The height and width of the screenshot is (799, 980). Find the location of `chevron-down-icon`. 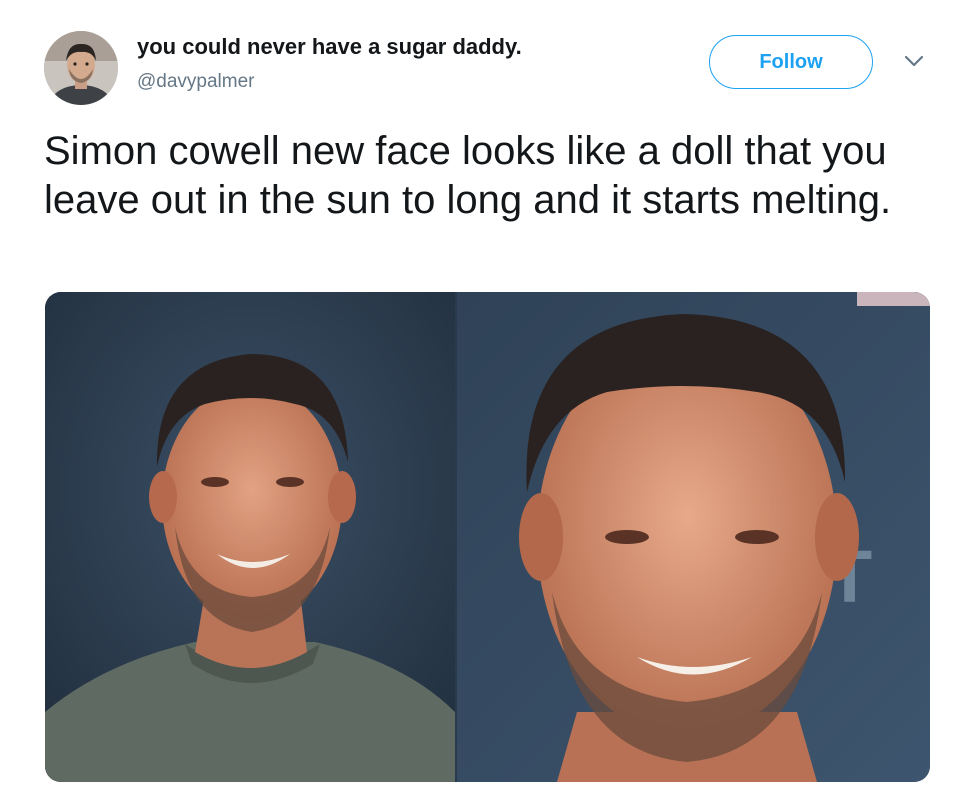

chevron-down-icon is located at coordinates (914, 61).